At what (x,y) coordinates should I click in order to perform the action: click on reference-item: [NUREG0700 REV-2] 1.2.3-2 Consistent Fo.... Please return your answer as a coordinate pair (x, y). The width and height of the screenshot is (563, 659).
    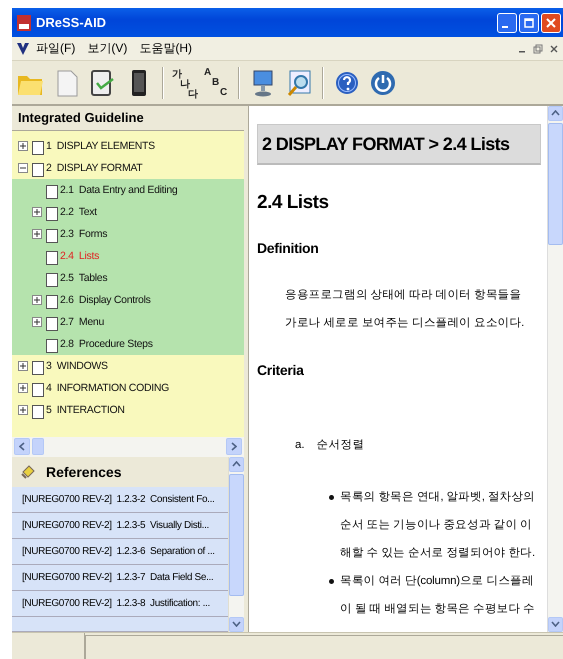
    Looking at the image, I should click on (120, 499).